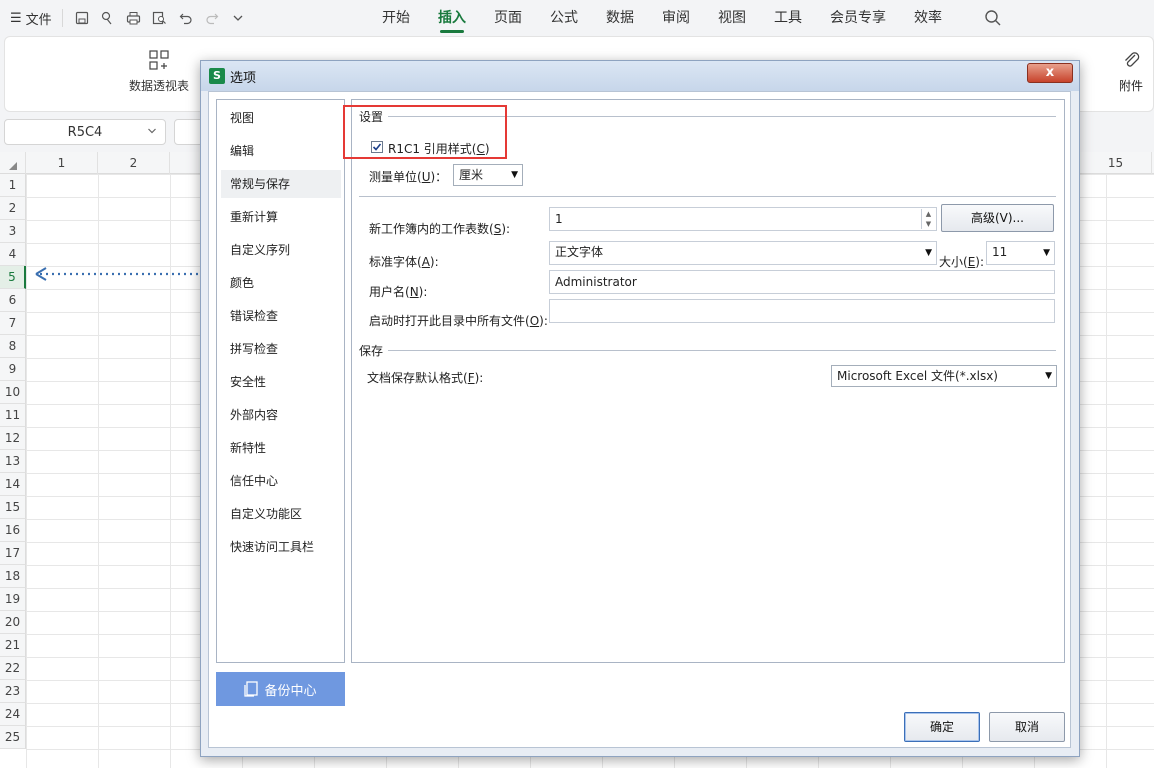 This screenshot has height=768, width=1154. Describe the element at coordinates (788, 18) in the screenshot. I see `tab-tools: 工具` at that location.